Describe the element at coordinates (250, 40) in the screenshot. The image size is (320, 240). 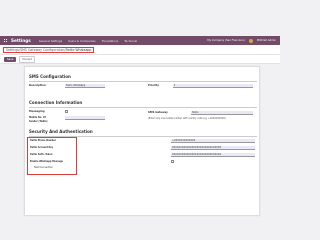
I see `avatar` at that location.